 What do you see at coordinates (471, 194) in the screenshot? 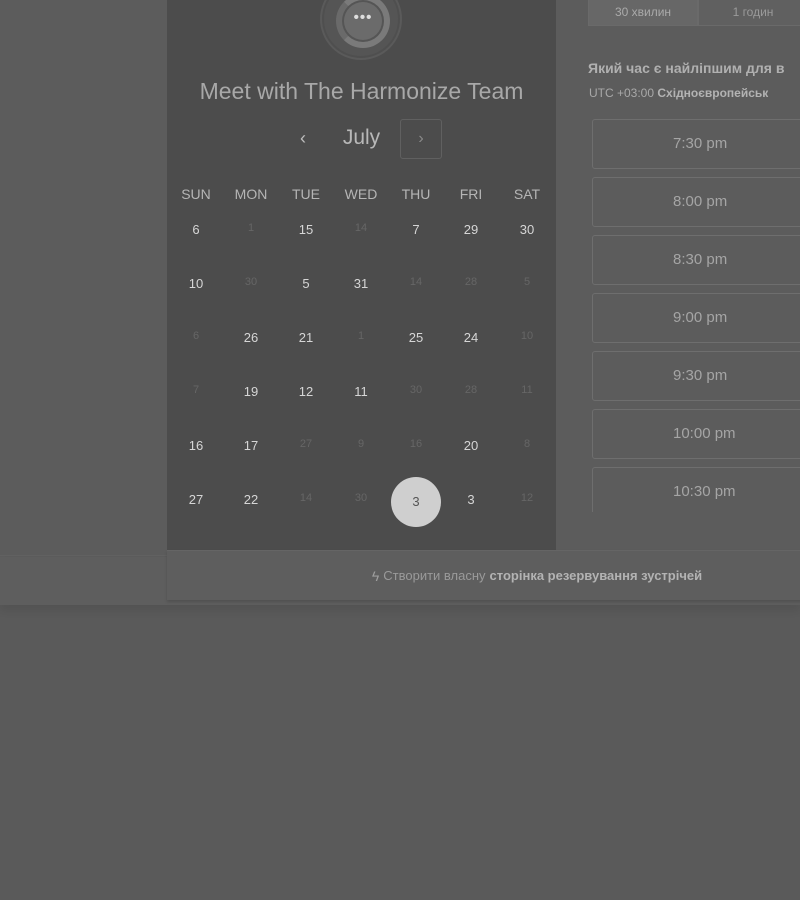
I see `weekday-fri: FRI` at bounding box center [471, 194].